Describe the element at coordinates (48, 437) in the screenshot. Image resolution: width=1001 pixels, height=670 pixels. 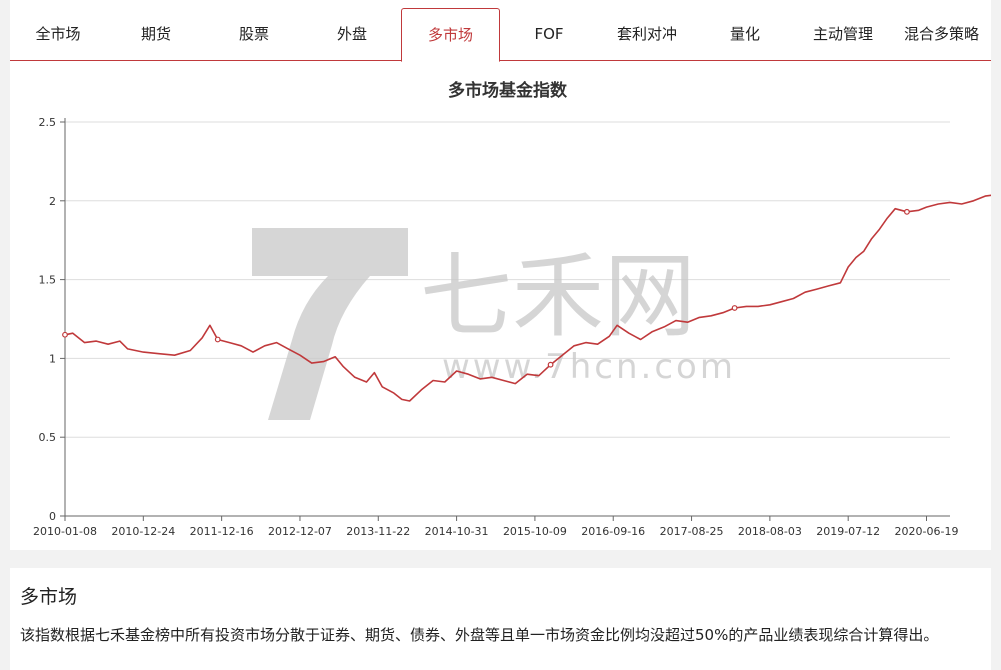
I see `y-tick-label: 0.5` at that location.